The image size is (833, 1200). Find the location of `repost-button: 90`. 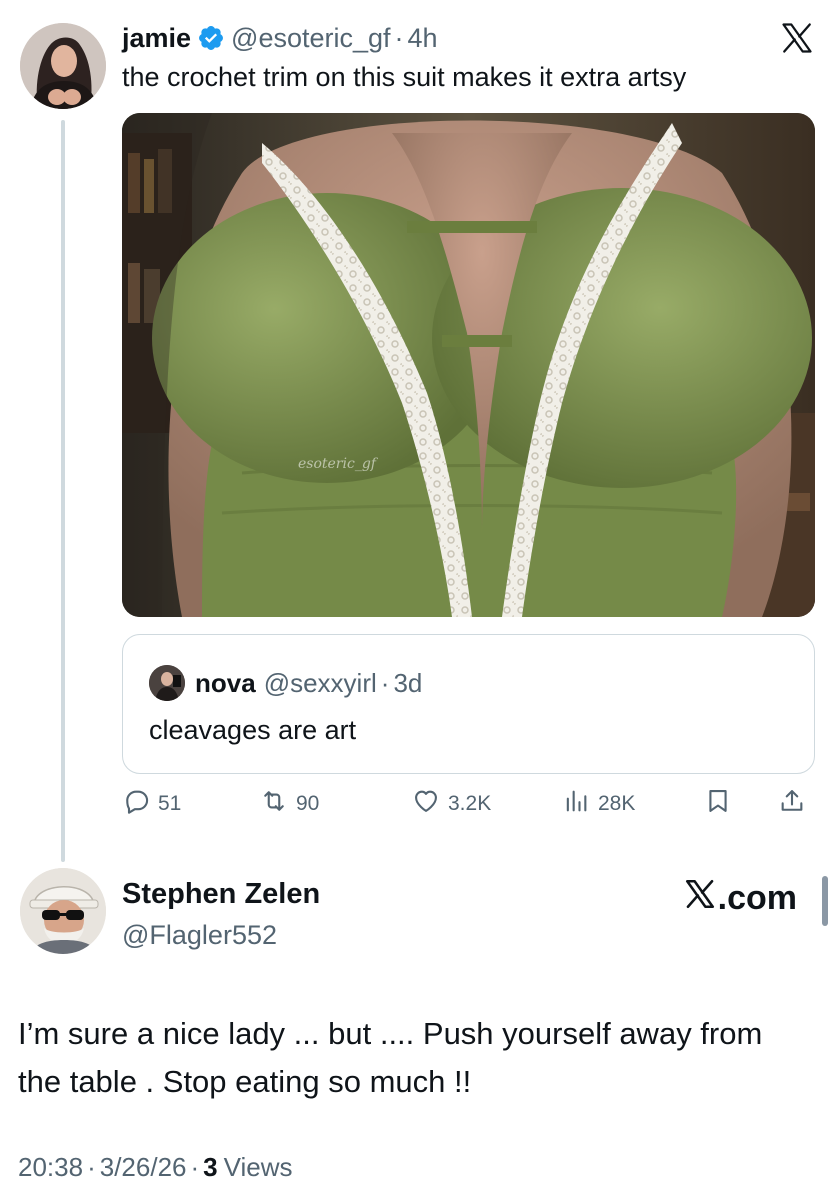

repost-button: 90 is located at coordinates (289, 804).